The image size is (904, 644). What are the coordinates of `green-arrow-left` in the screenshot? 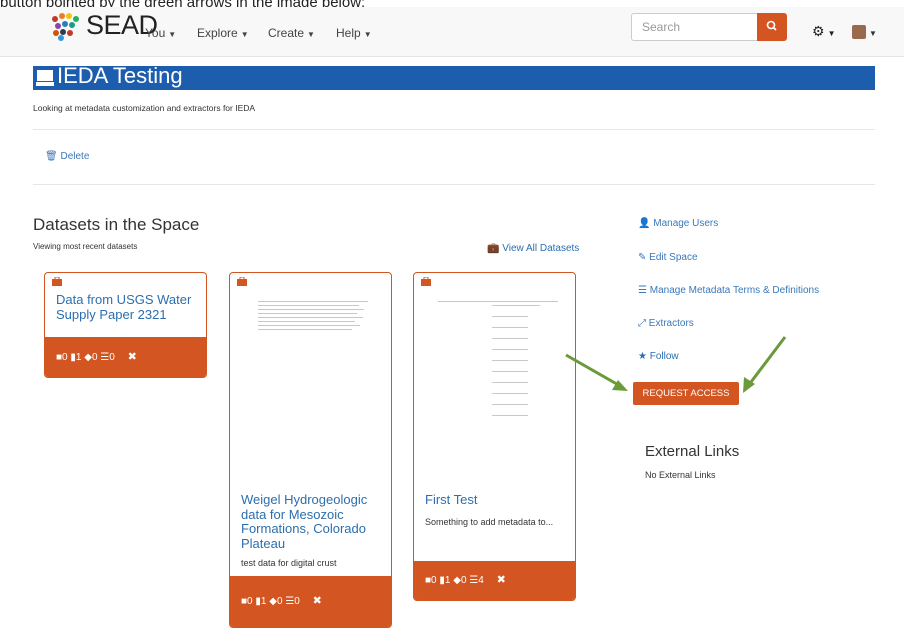 It's located at (596, 372).